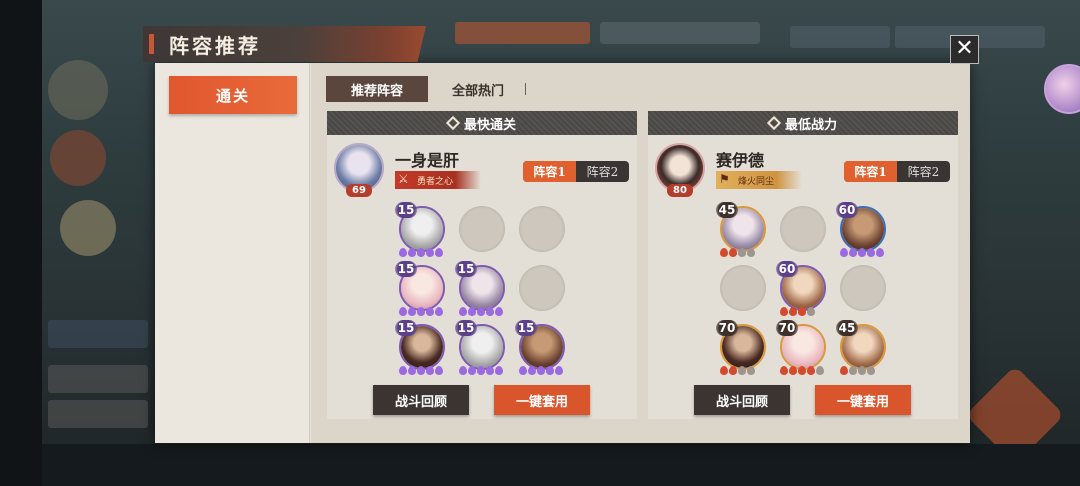 This screenshot has height=486, width=1080. Describe the element at coordinates (377, 89) in the screenshot. I see `tab-recommended: 推荐阵容` at that location.